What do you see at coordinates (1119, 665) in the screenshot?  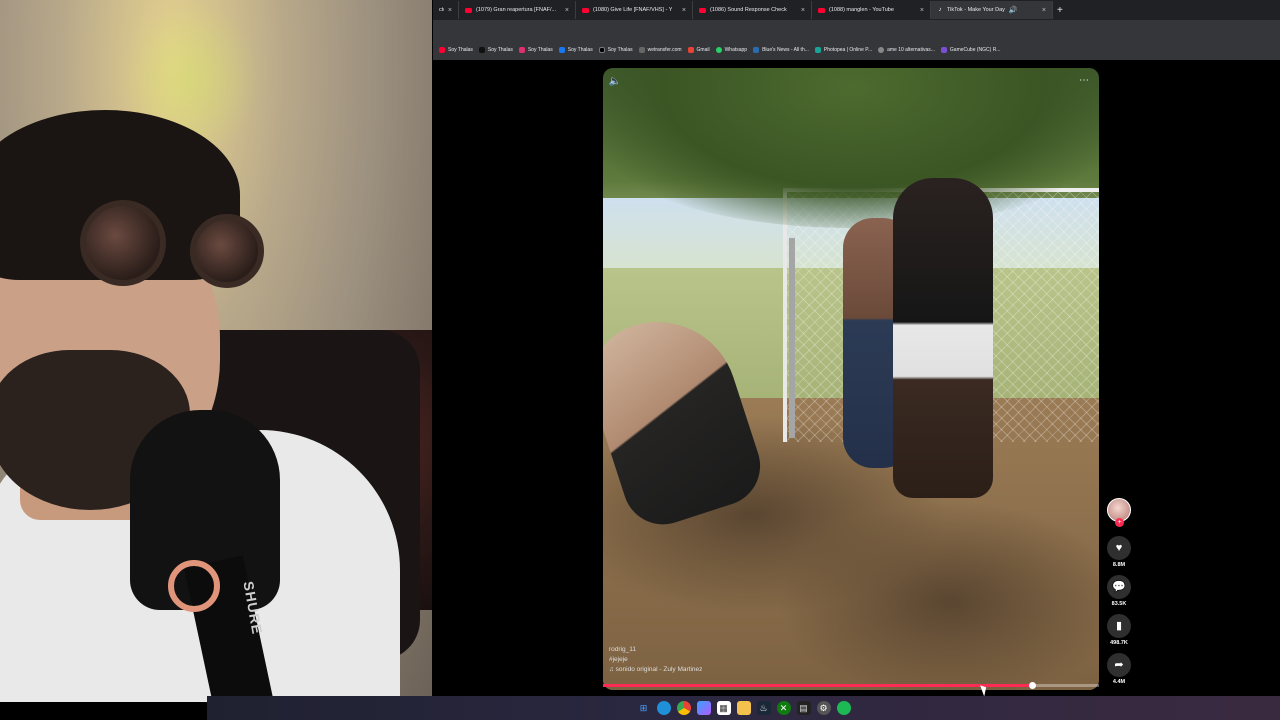 I see `share-icon: ➦` at bounding box center [1119, 665].